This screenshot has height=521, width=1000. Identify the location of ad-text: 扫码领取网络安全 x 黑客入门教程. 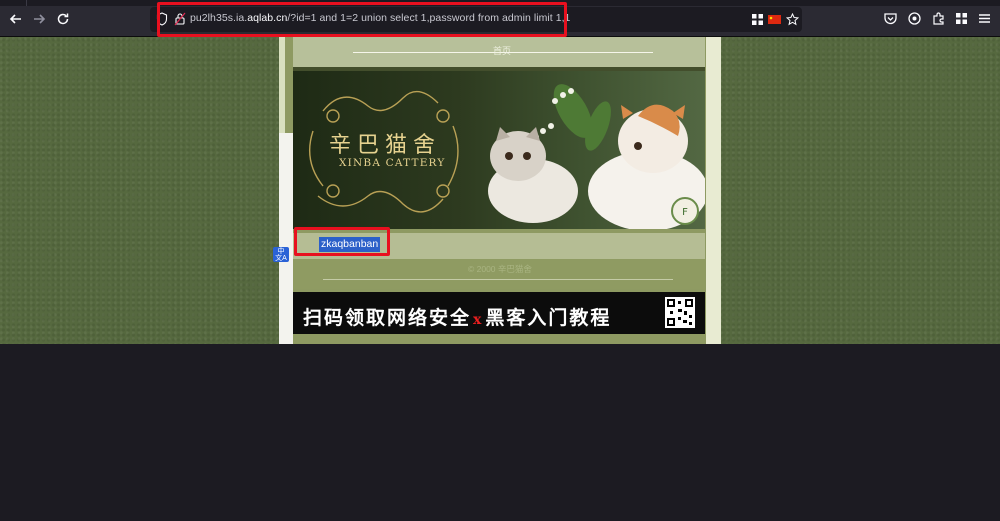
(457, 316).